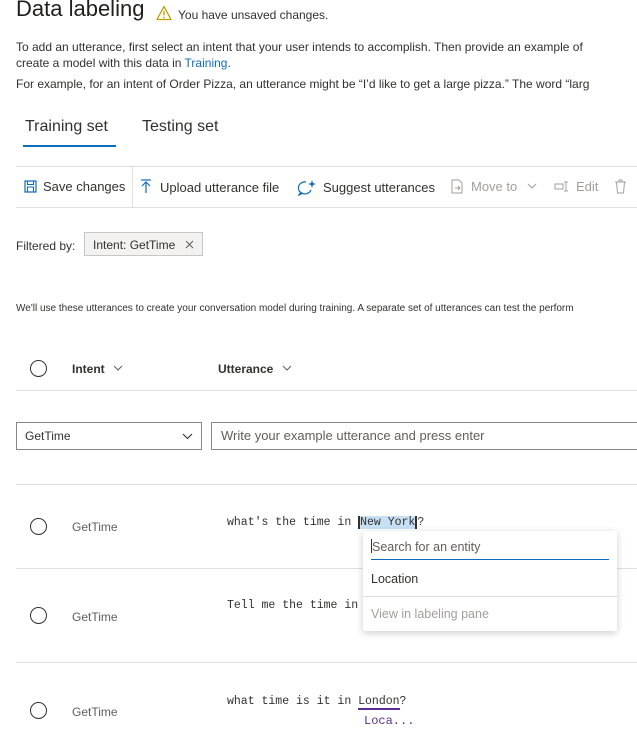  What do you see at coordinates (388, 522) in the screenshot?
I see `entity-selection: New York` at bounding box center [388, 522].